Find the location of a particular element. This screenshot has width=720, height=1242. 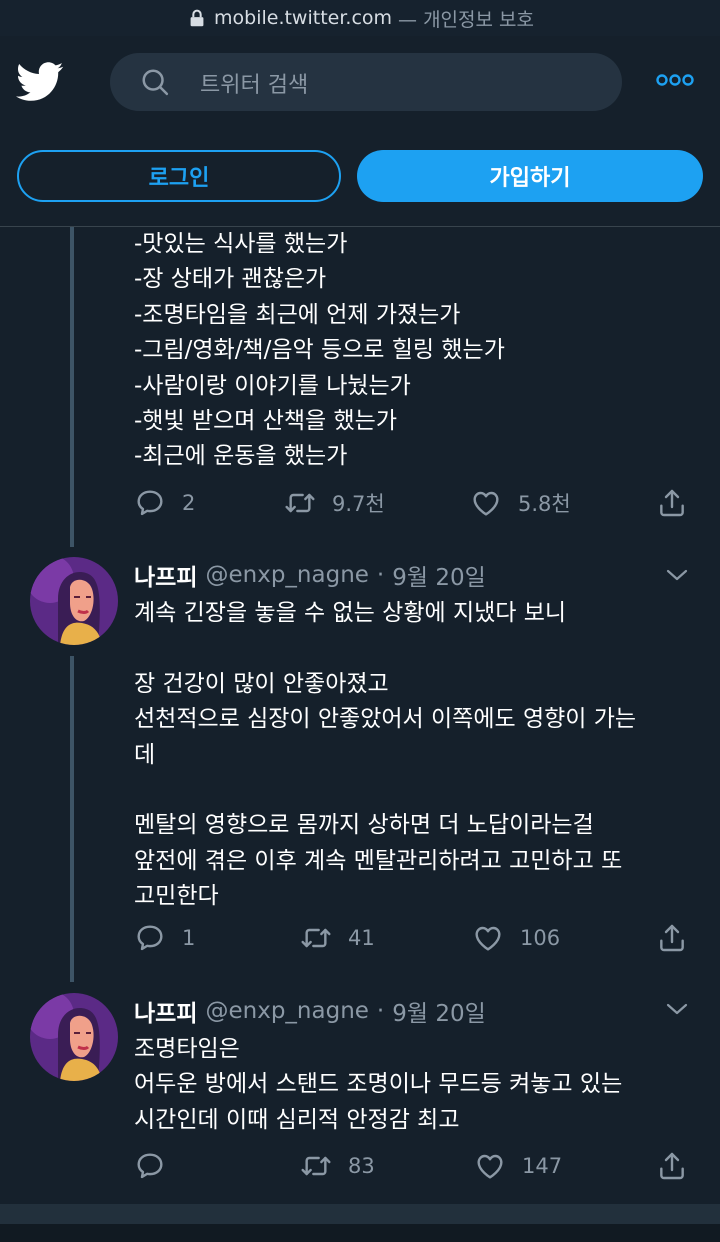

url-domain: mobile.twitter.com is located at coordinates (303, 18).